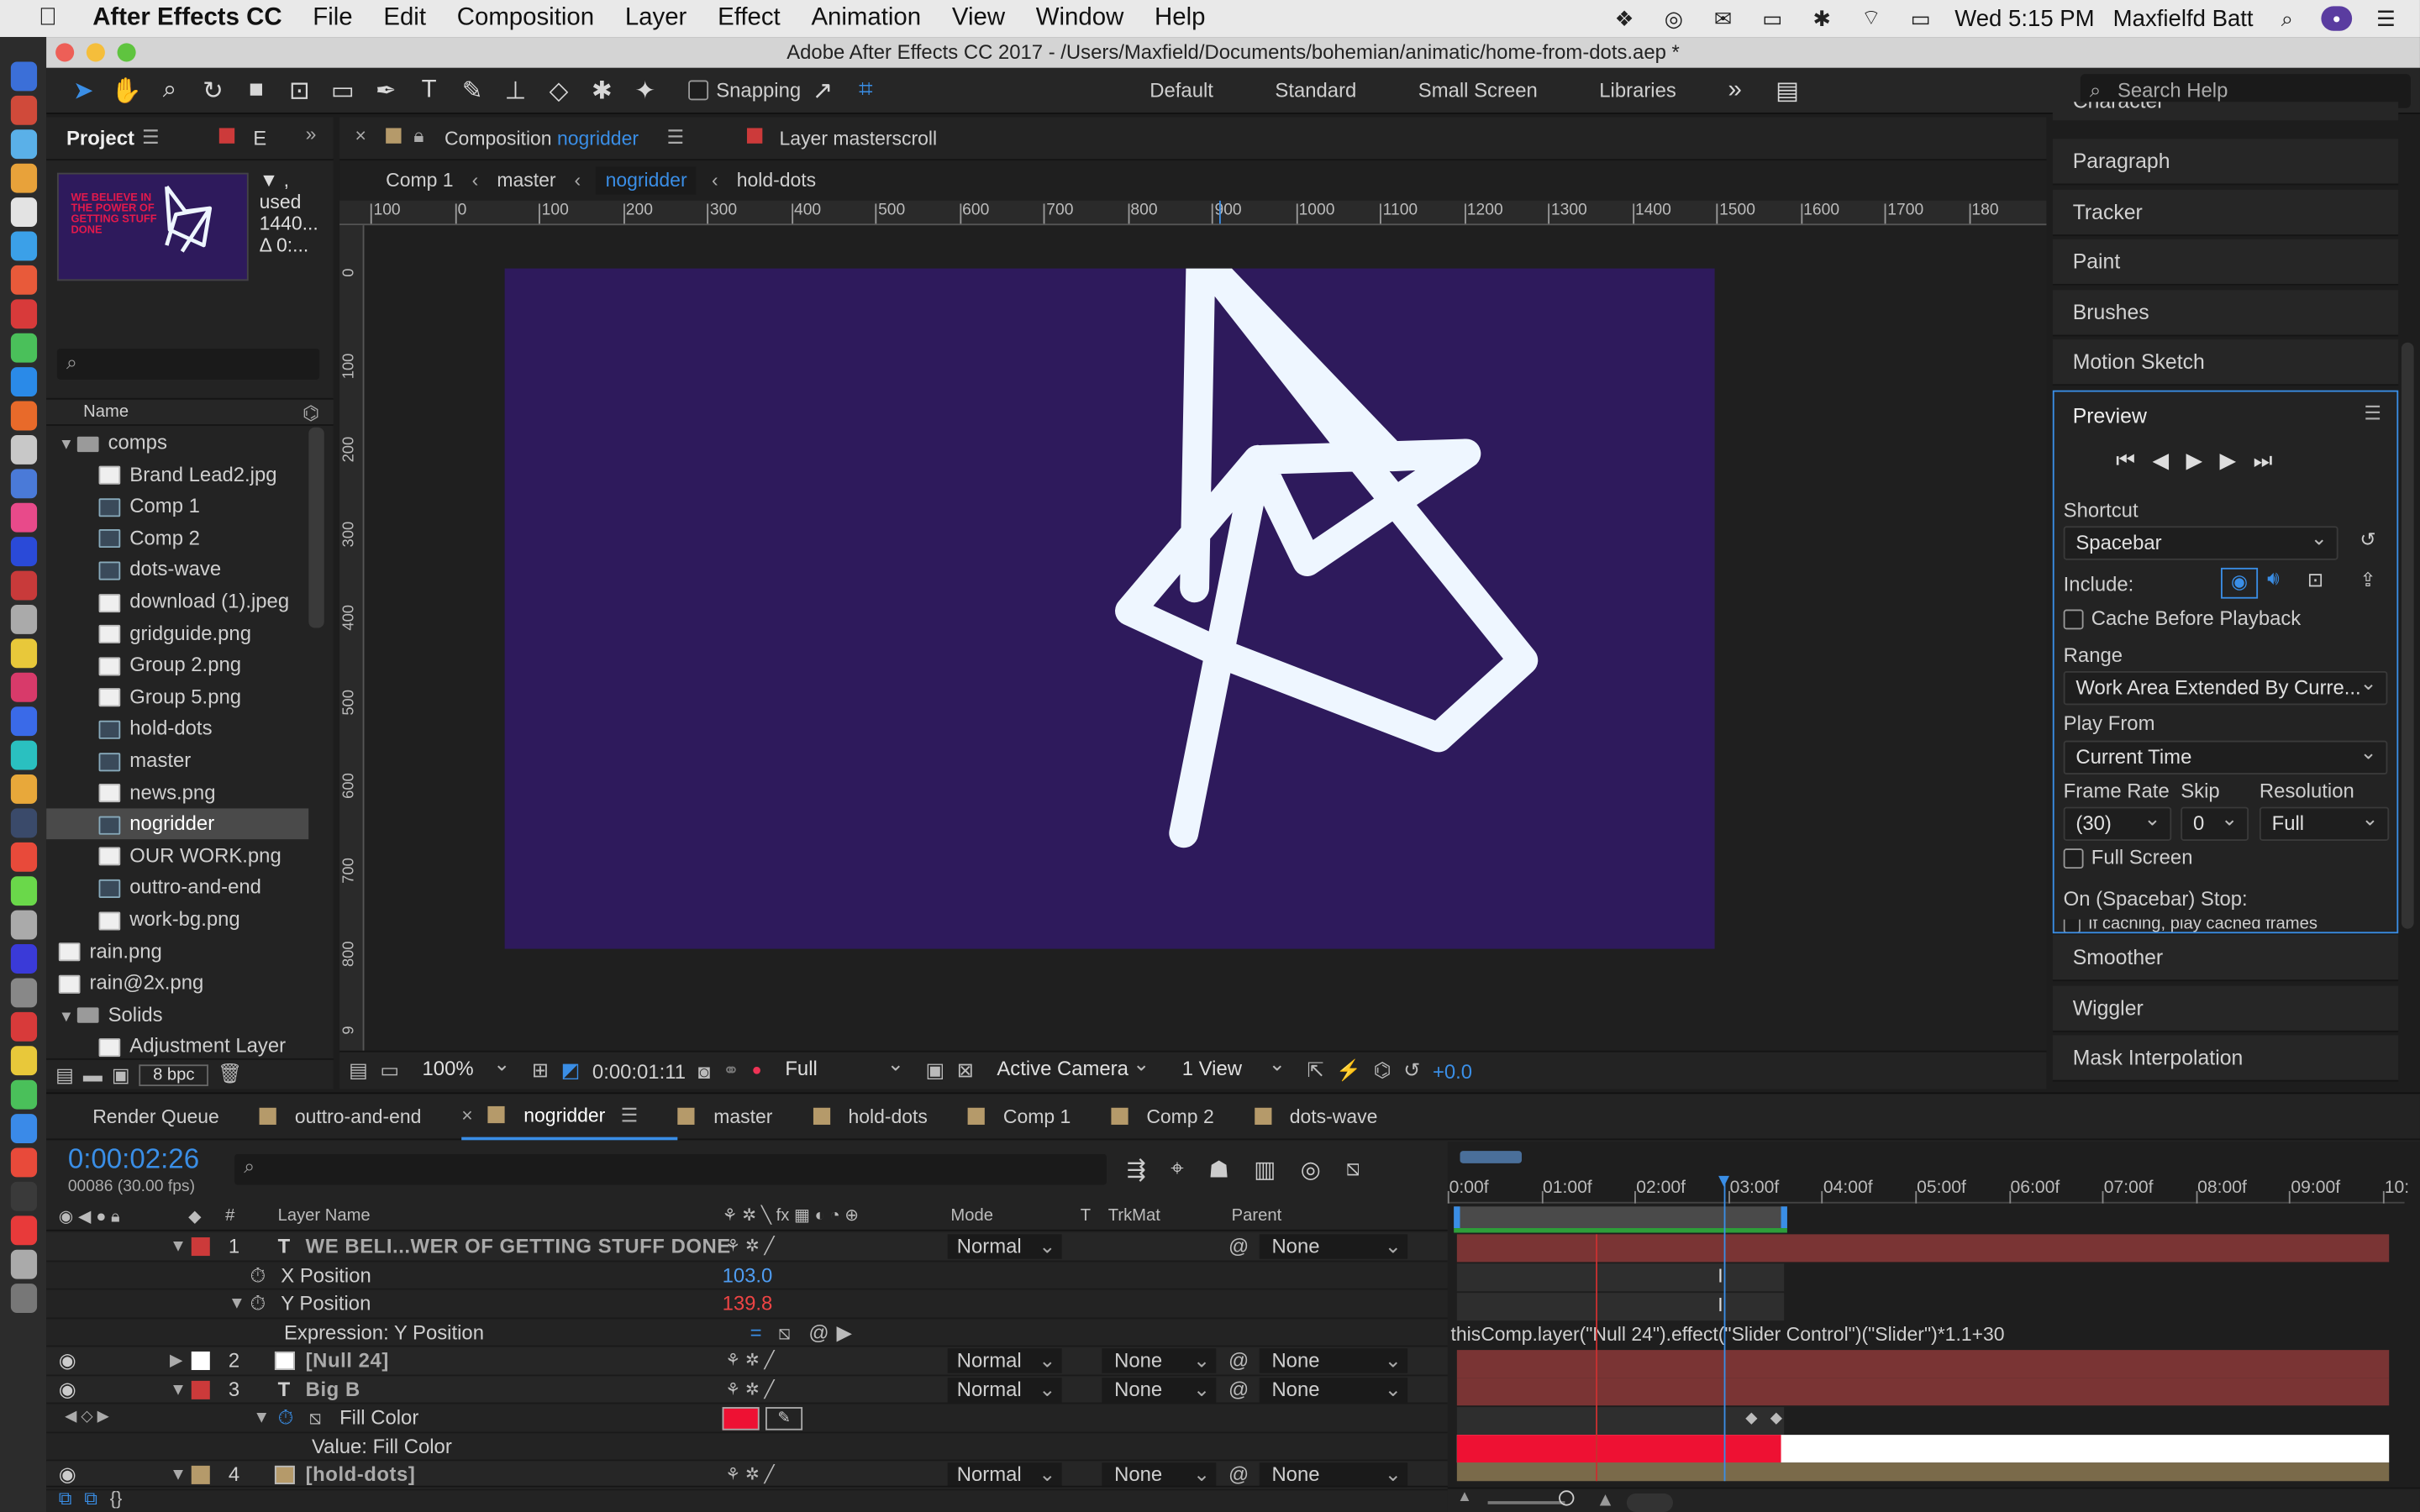  I want to click on dock-app-24-icon, so click(23, 857).